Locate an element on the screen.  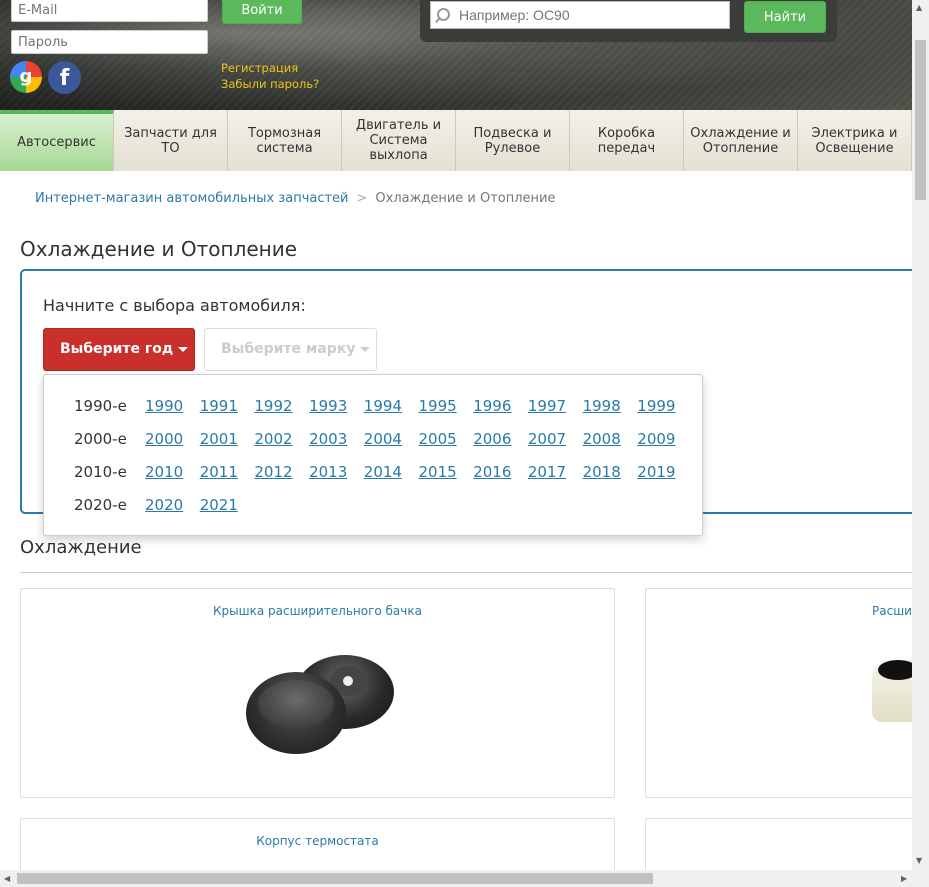
nav-item-suspension-steering: Подвеска и Рулевое is located at coordinates (513, 140).